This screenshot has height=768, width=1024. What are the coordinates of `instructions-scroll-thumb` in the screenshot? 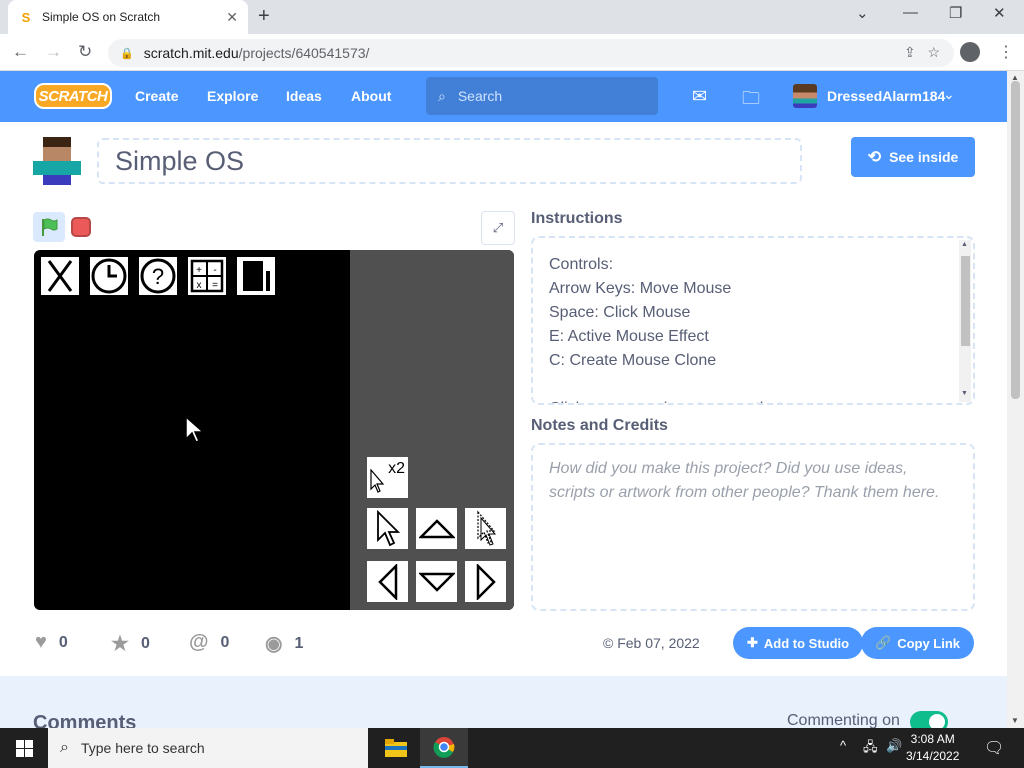 It's located at (965, 301).